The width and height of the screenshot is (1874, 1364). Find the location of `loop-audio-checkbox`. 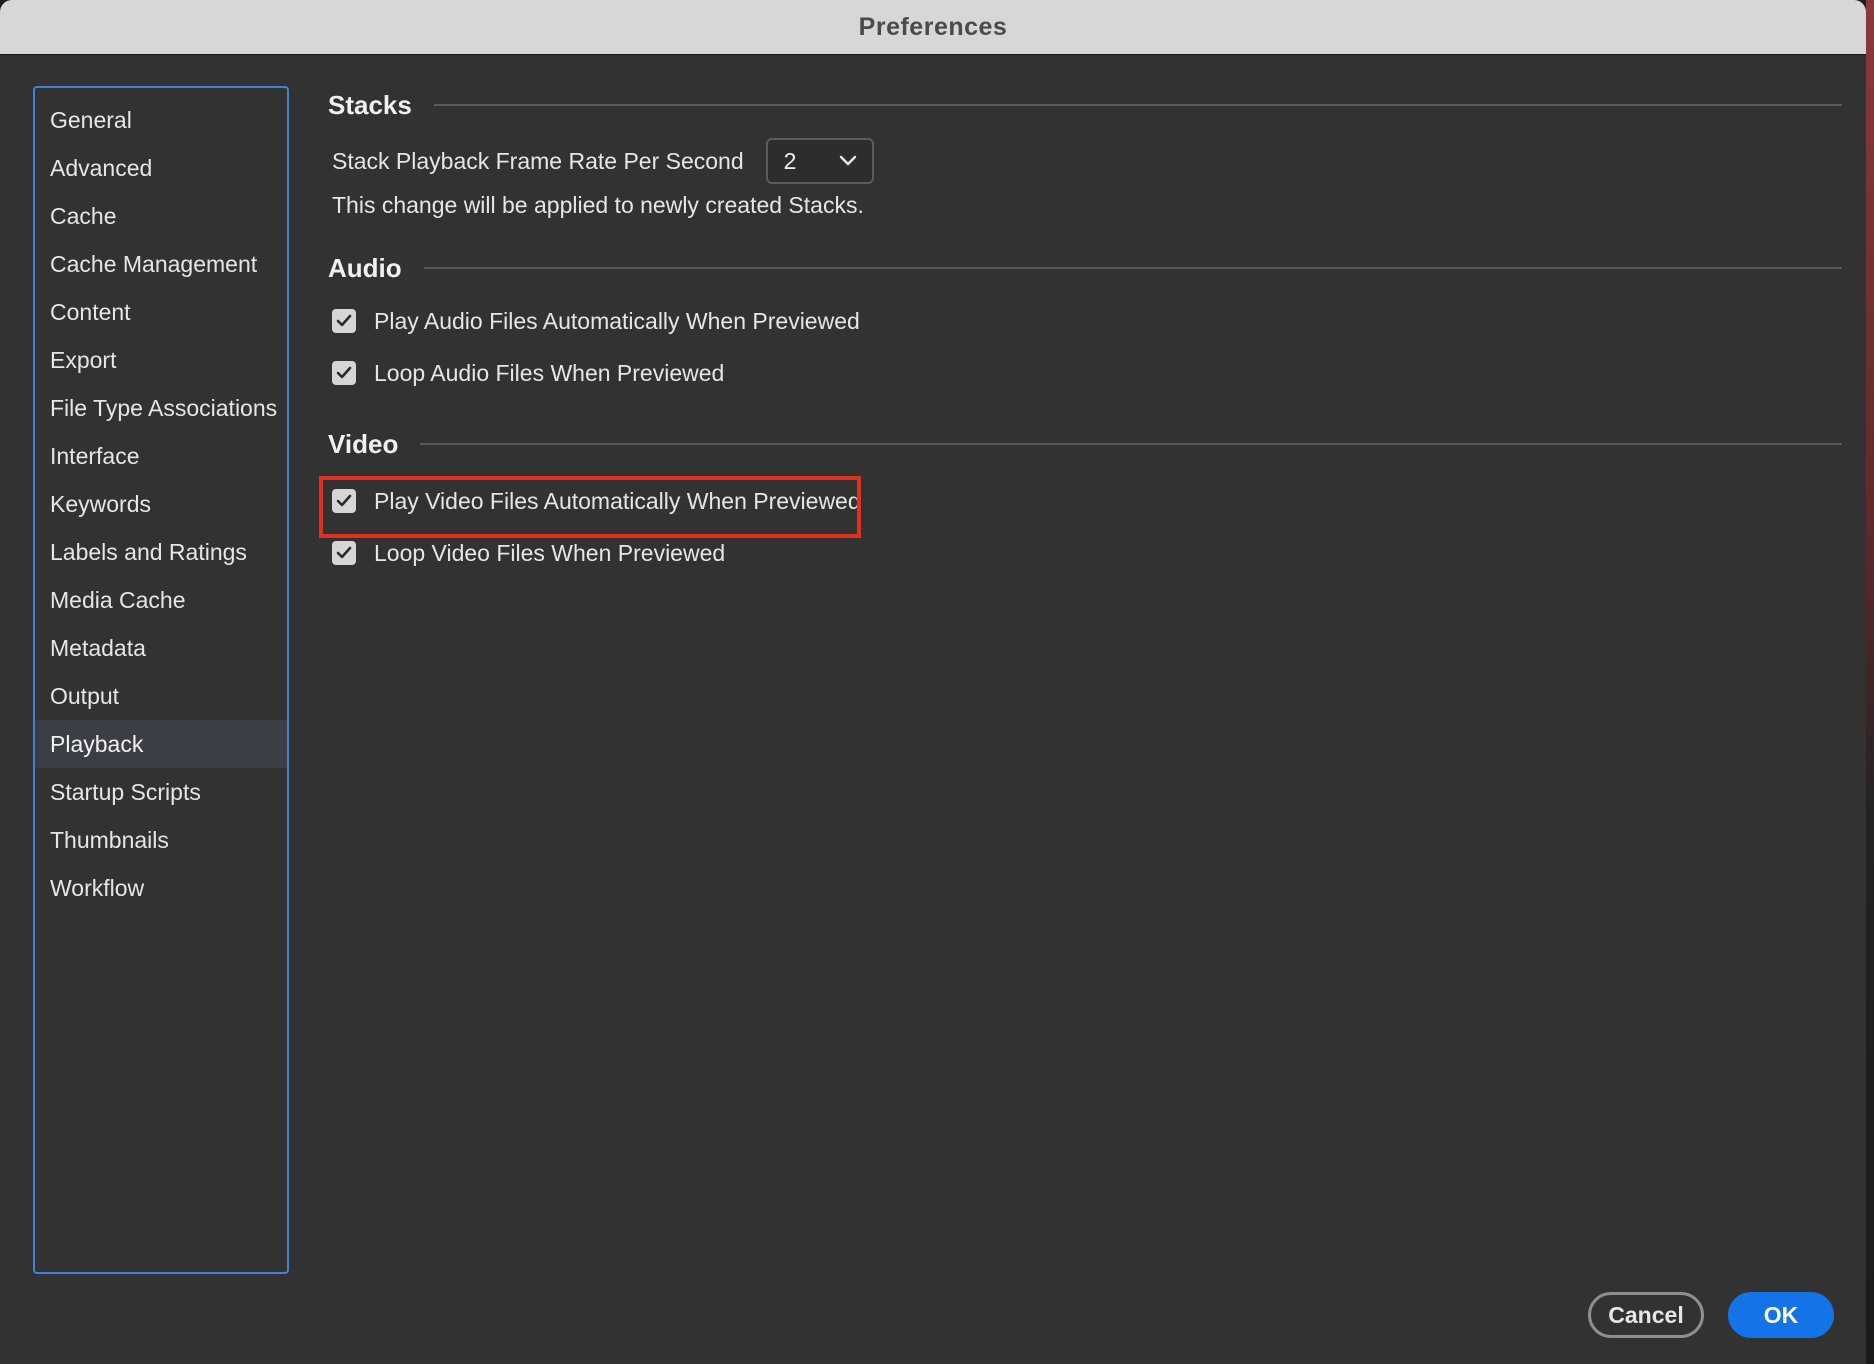

loop-audio-checkbox is located at coordinates (344, 373).